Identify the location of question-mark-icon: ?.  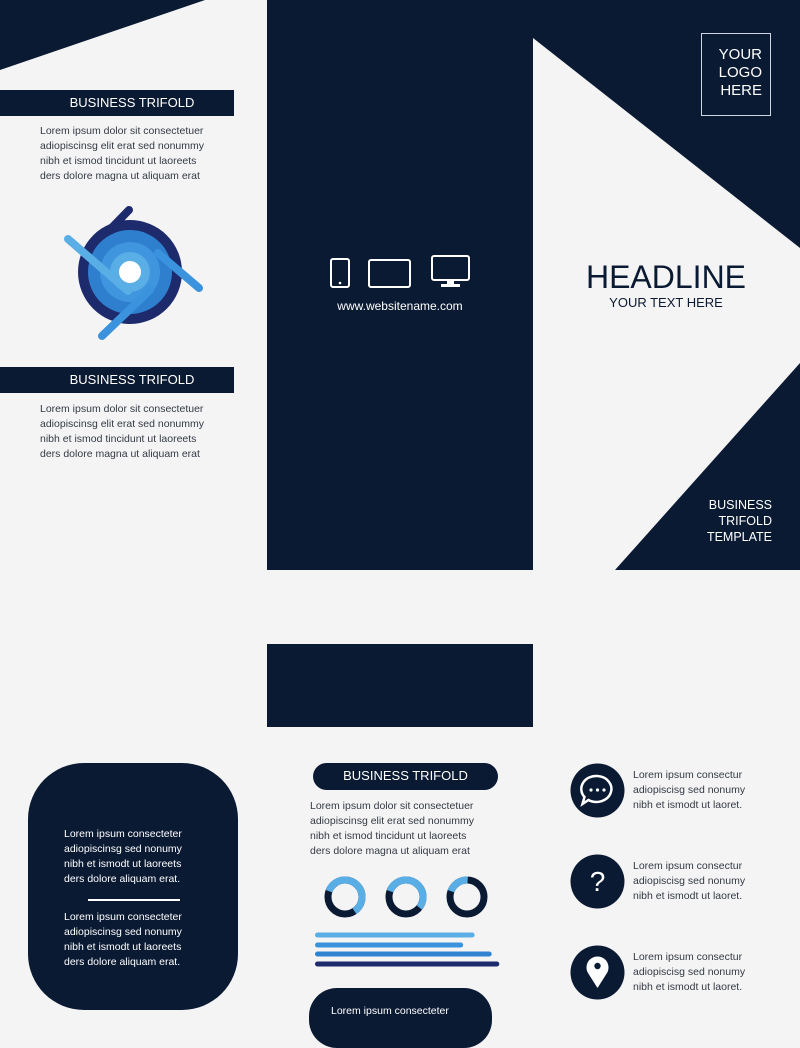
(597, 881).